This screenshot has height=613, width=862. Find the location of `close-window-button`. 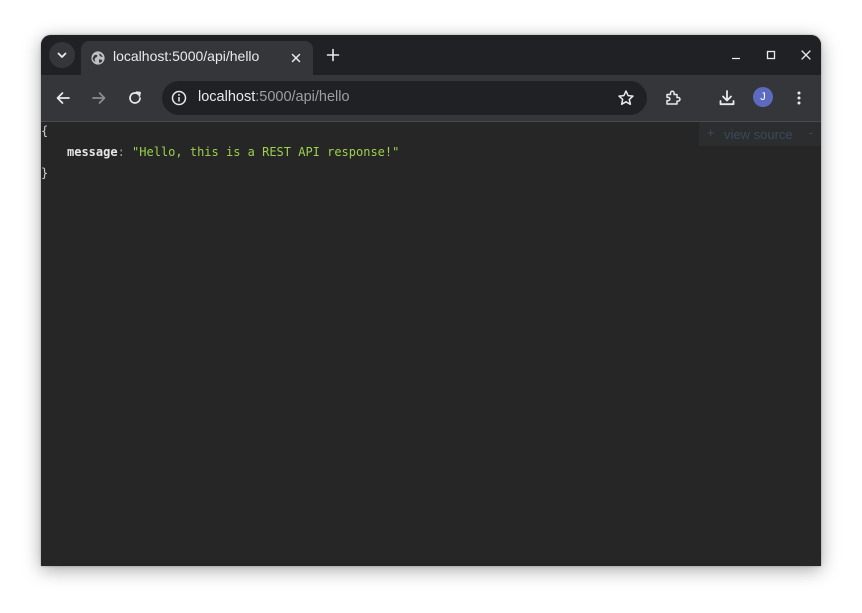

close-window-button is located at coordinates (806, 55).